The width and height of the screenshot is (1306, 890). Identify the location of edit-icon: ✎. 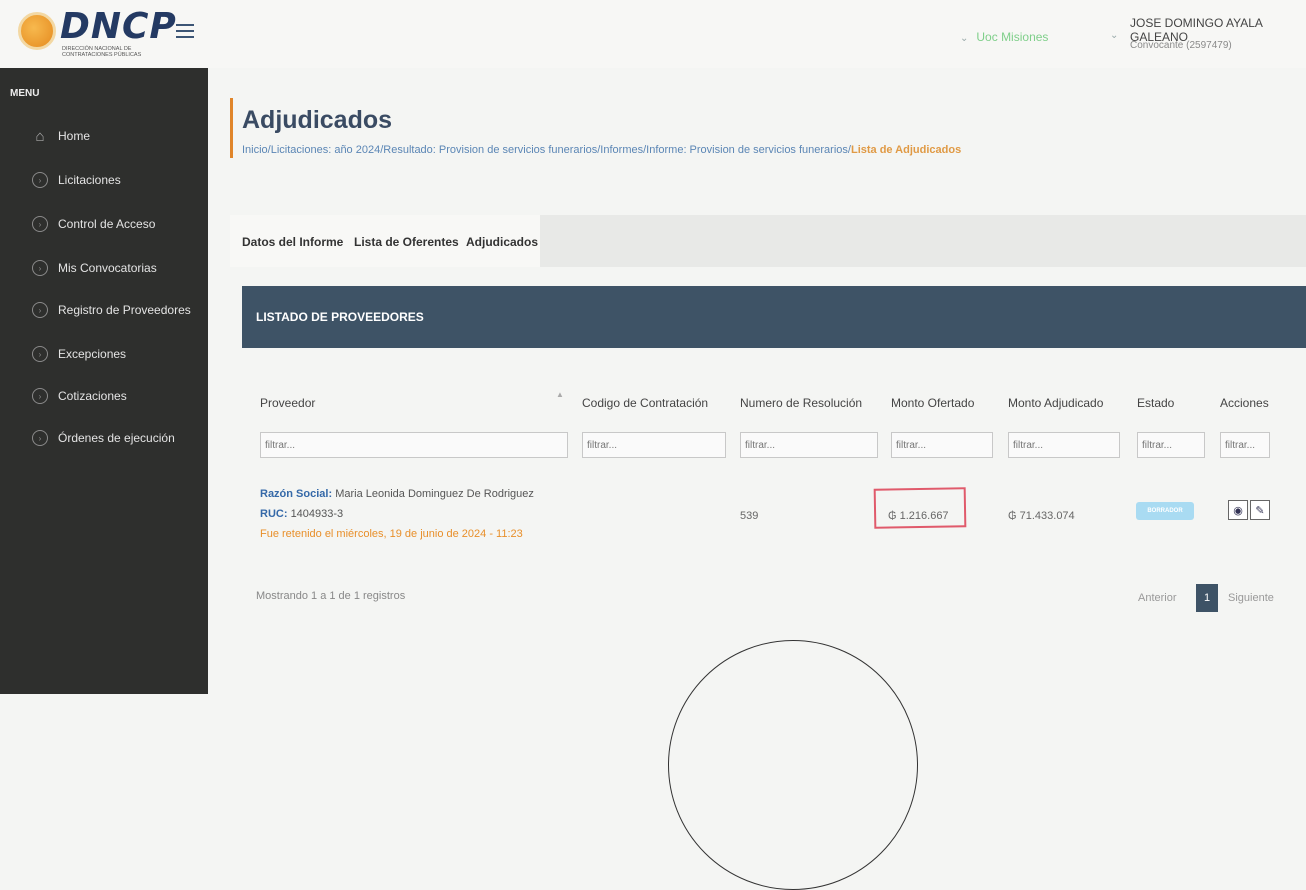
(1260, 510).